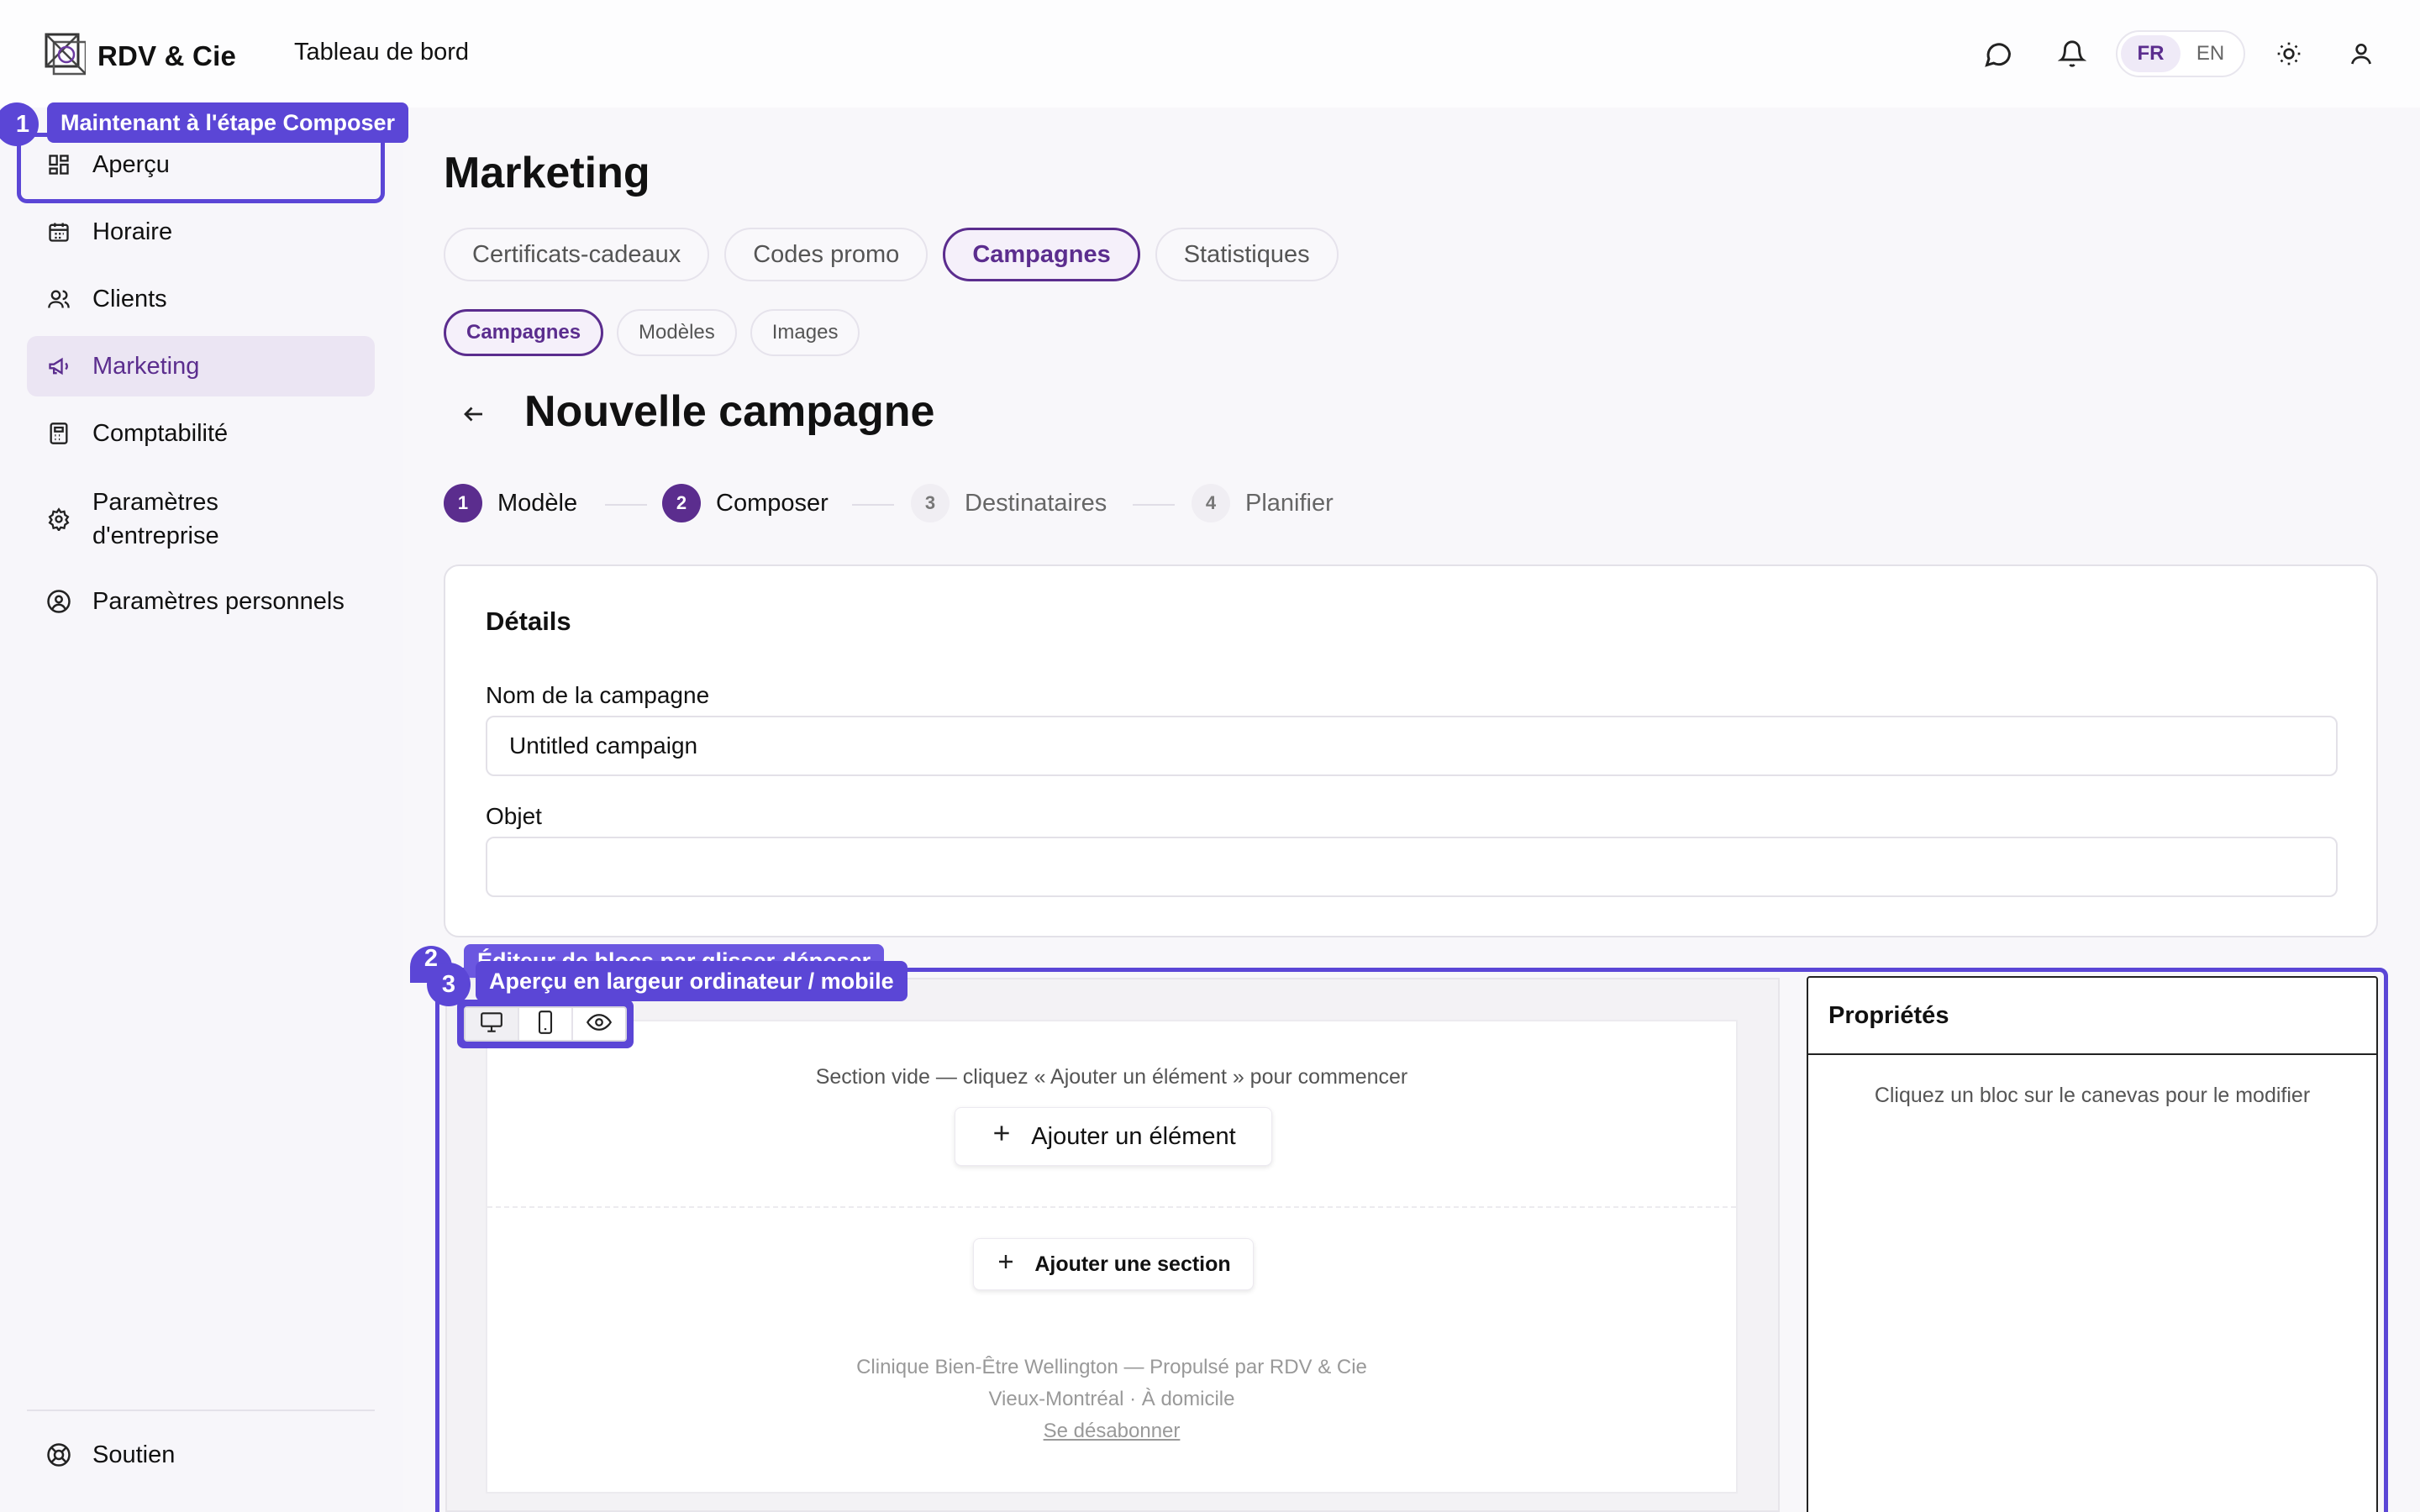  Describe the element at coordinates (931, 503) in the screenshot. I see `step-number: 3` at that location.